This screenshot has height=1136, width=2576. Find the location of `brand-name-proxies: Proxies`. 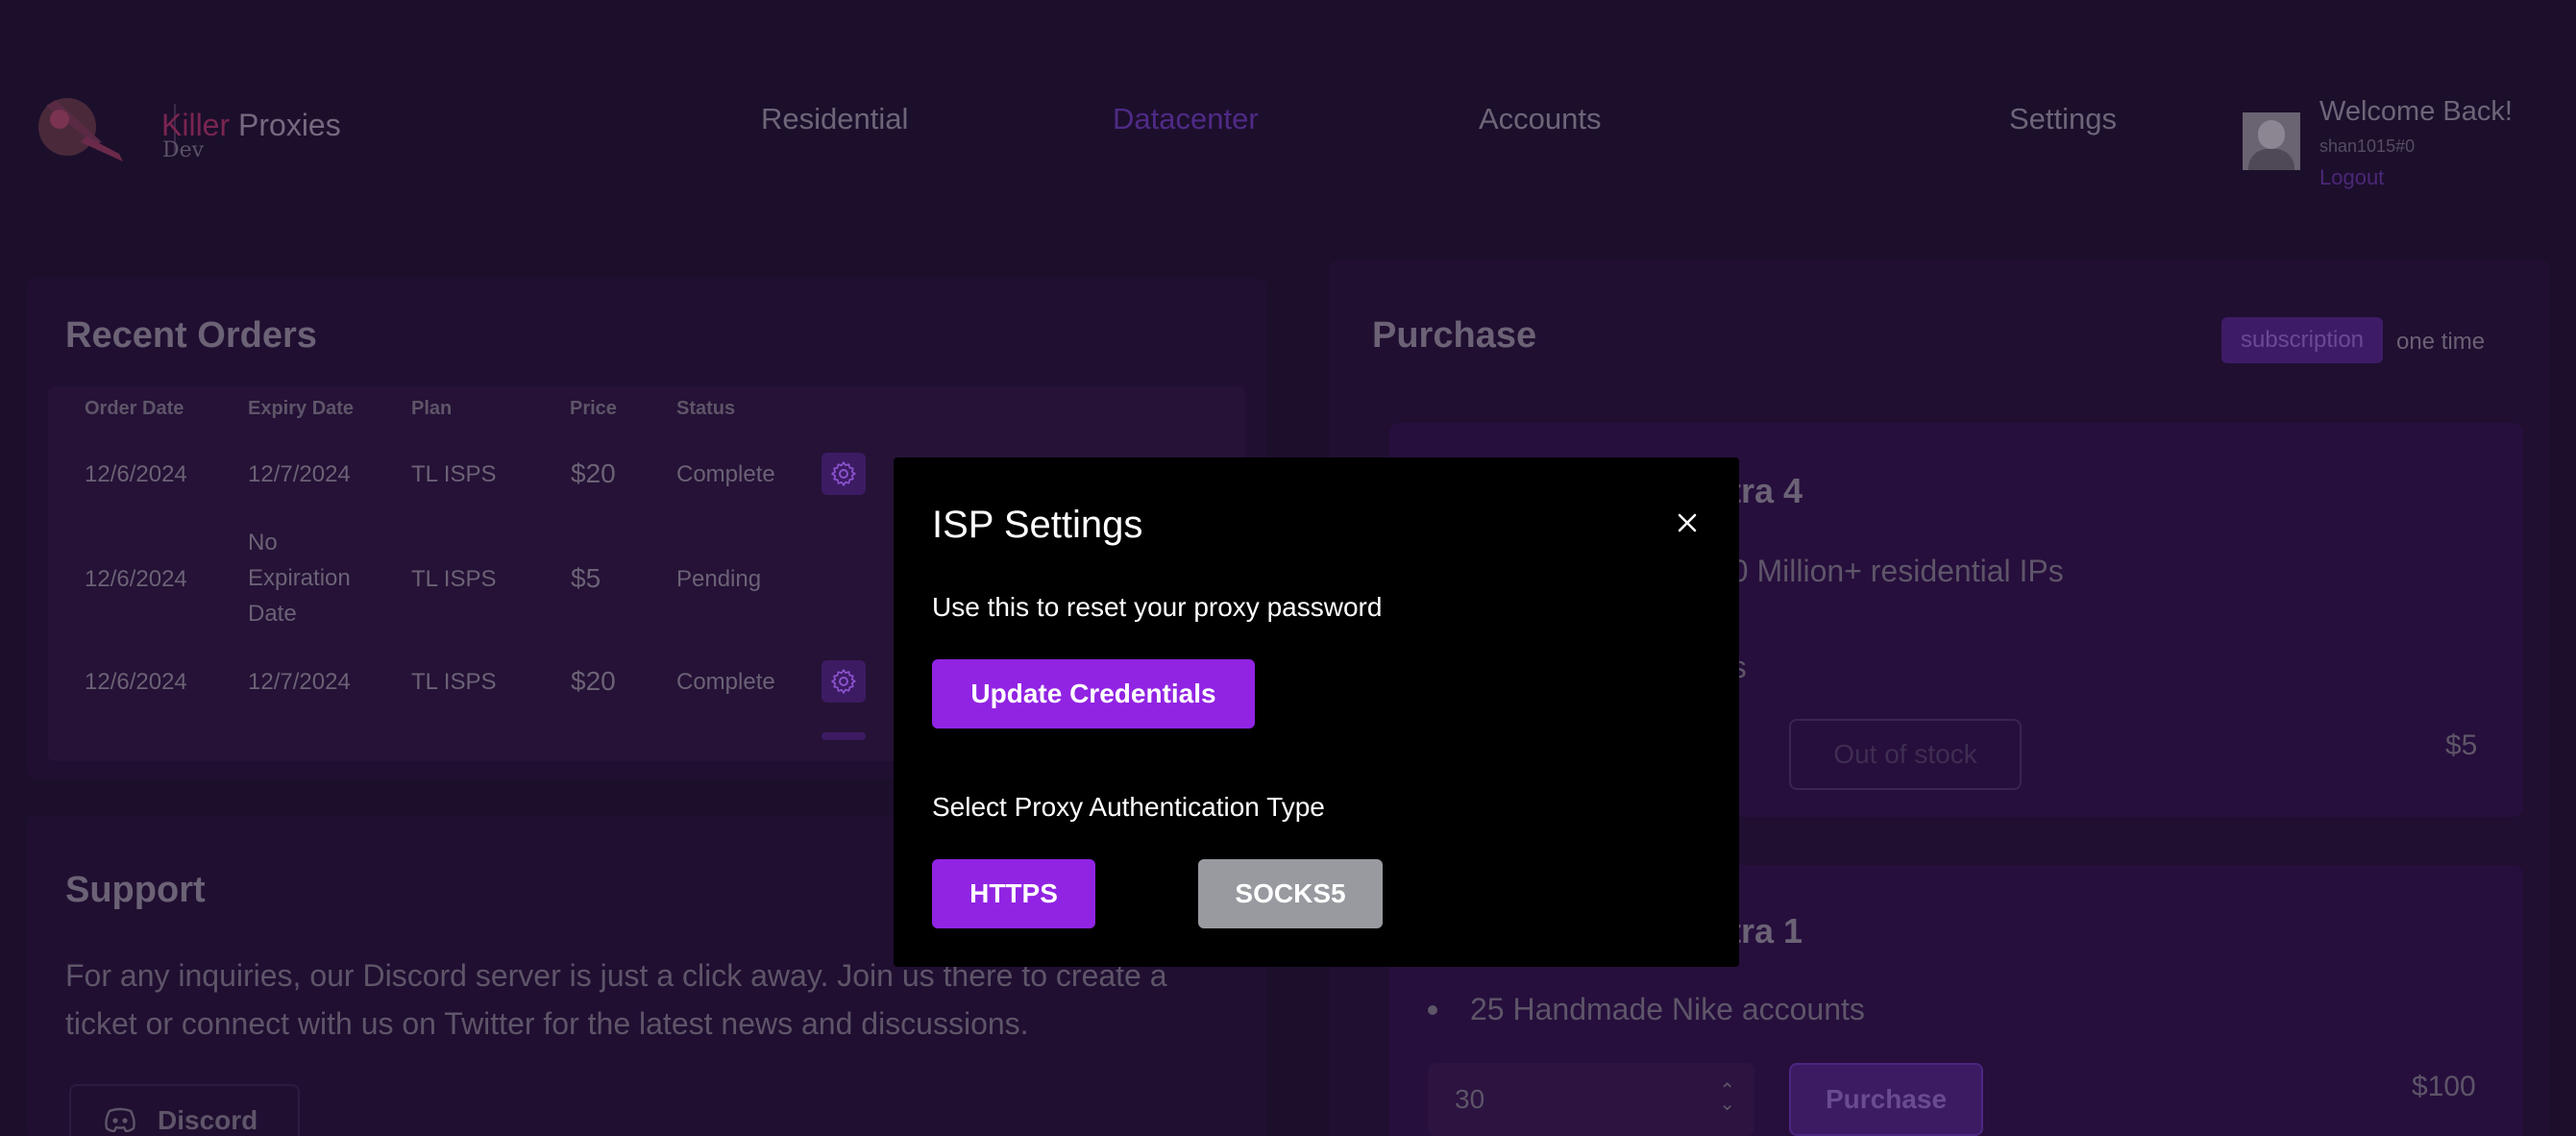

brand-name-proxies: Proxies is located at coordinates (285, 125).